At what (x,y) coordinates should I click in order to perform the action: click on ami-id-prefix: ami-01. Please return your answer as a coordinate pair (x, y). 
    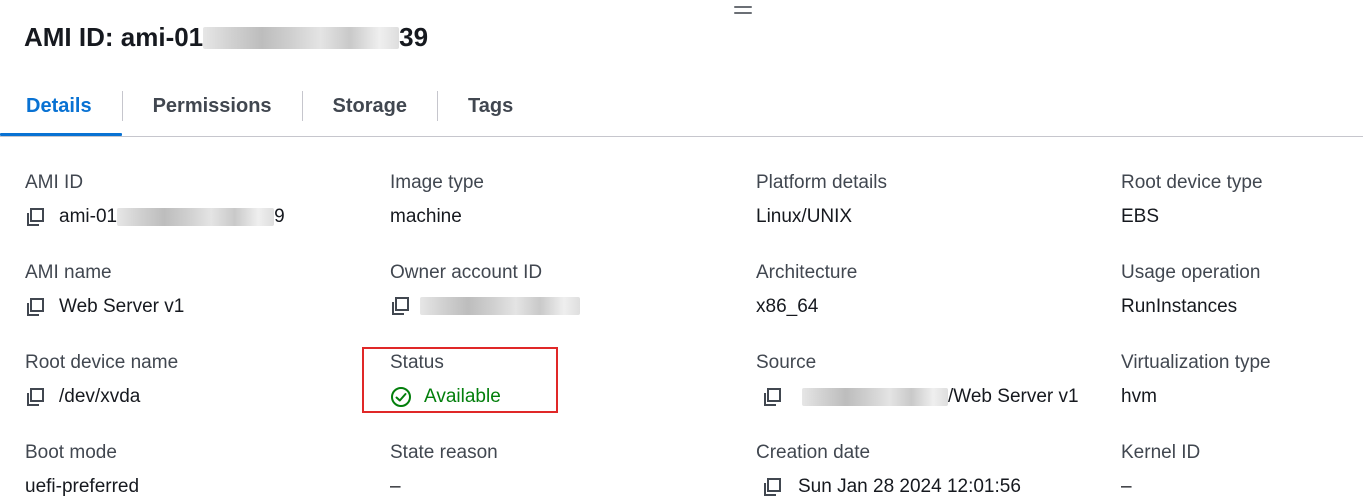
    Looking at the image, I should click on (88, 216).